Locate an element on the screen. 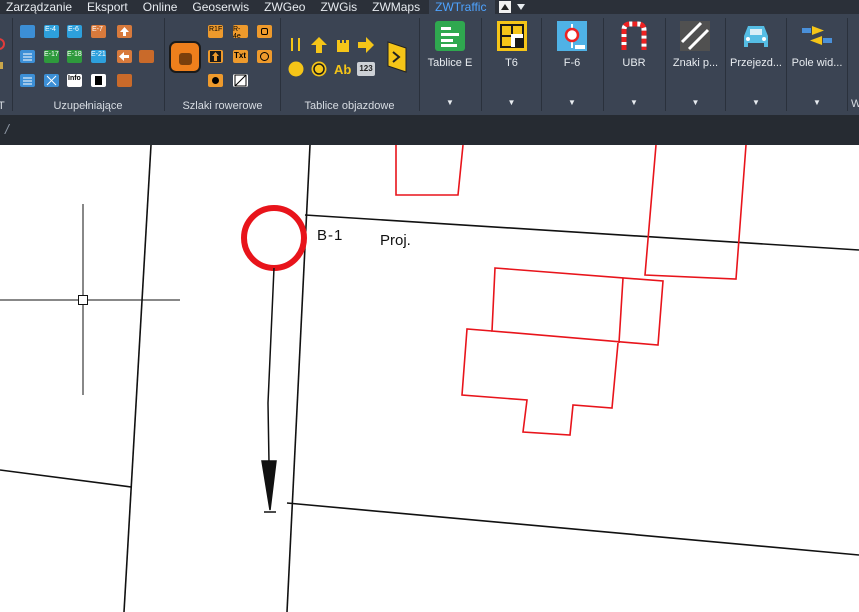 The image size is (859, 612). menu-tab-eksport: Eksport is located at coordinates (109, 7).